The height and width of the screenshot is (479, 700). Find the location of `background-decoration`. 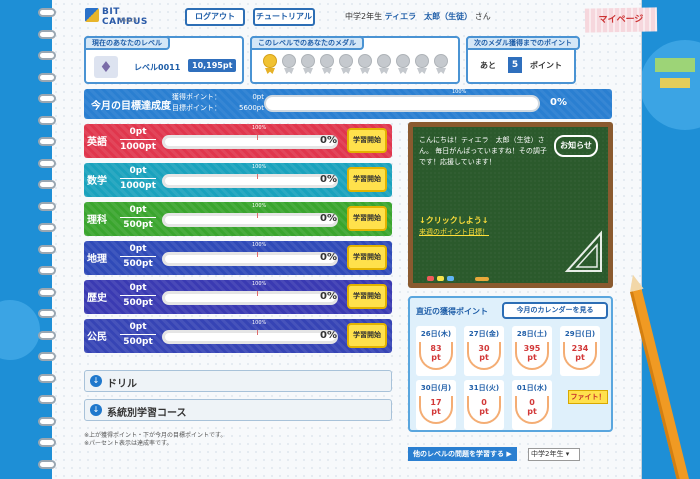

background-decoration is located at coordinates (20, 330).